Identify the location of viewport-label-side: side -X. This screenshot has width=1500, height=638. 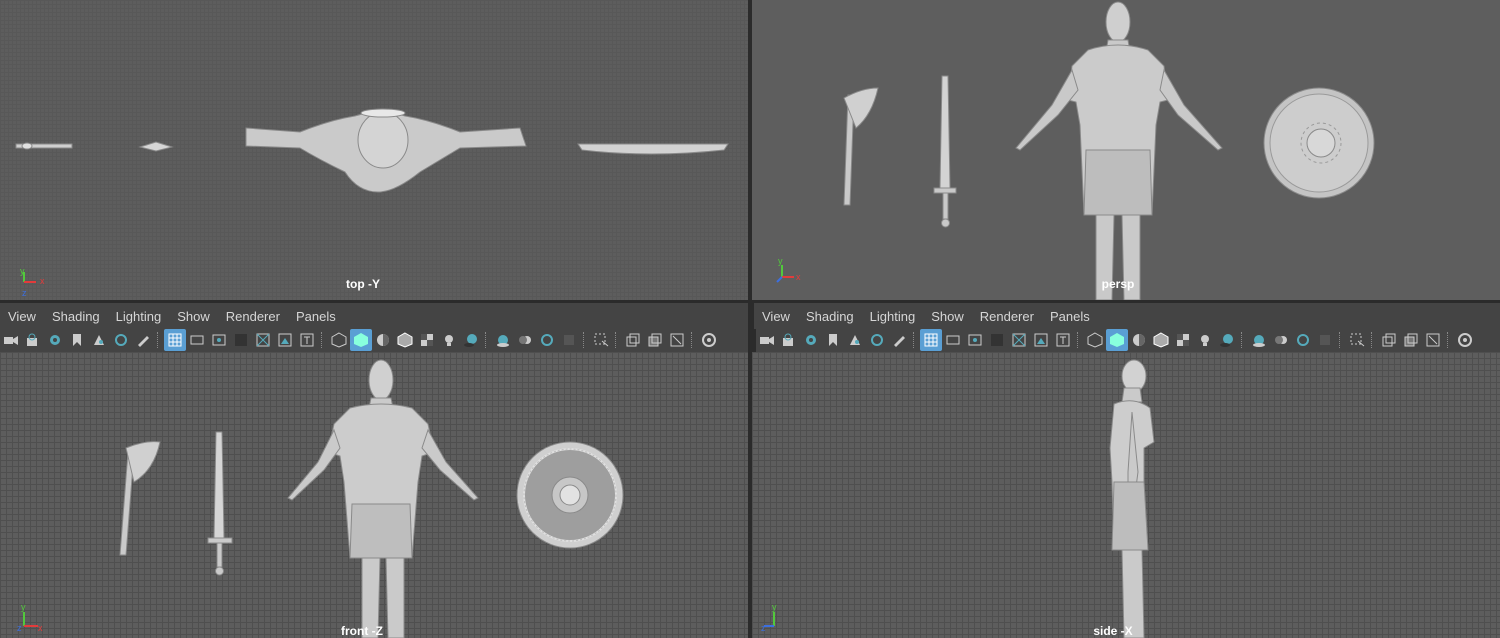
(1113, 631).